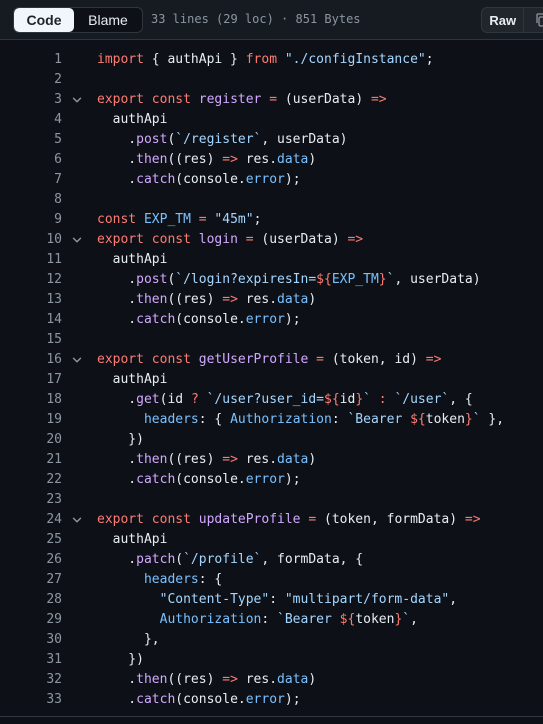 The height and width of the screenshot is (724, 543). What do you see at coordinates (31, 500) in the screenshot?
I see `line-number: 23` at bounding box center [31, 500].